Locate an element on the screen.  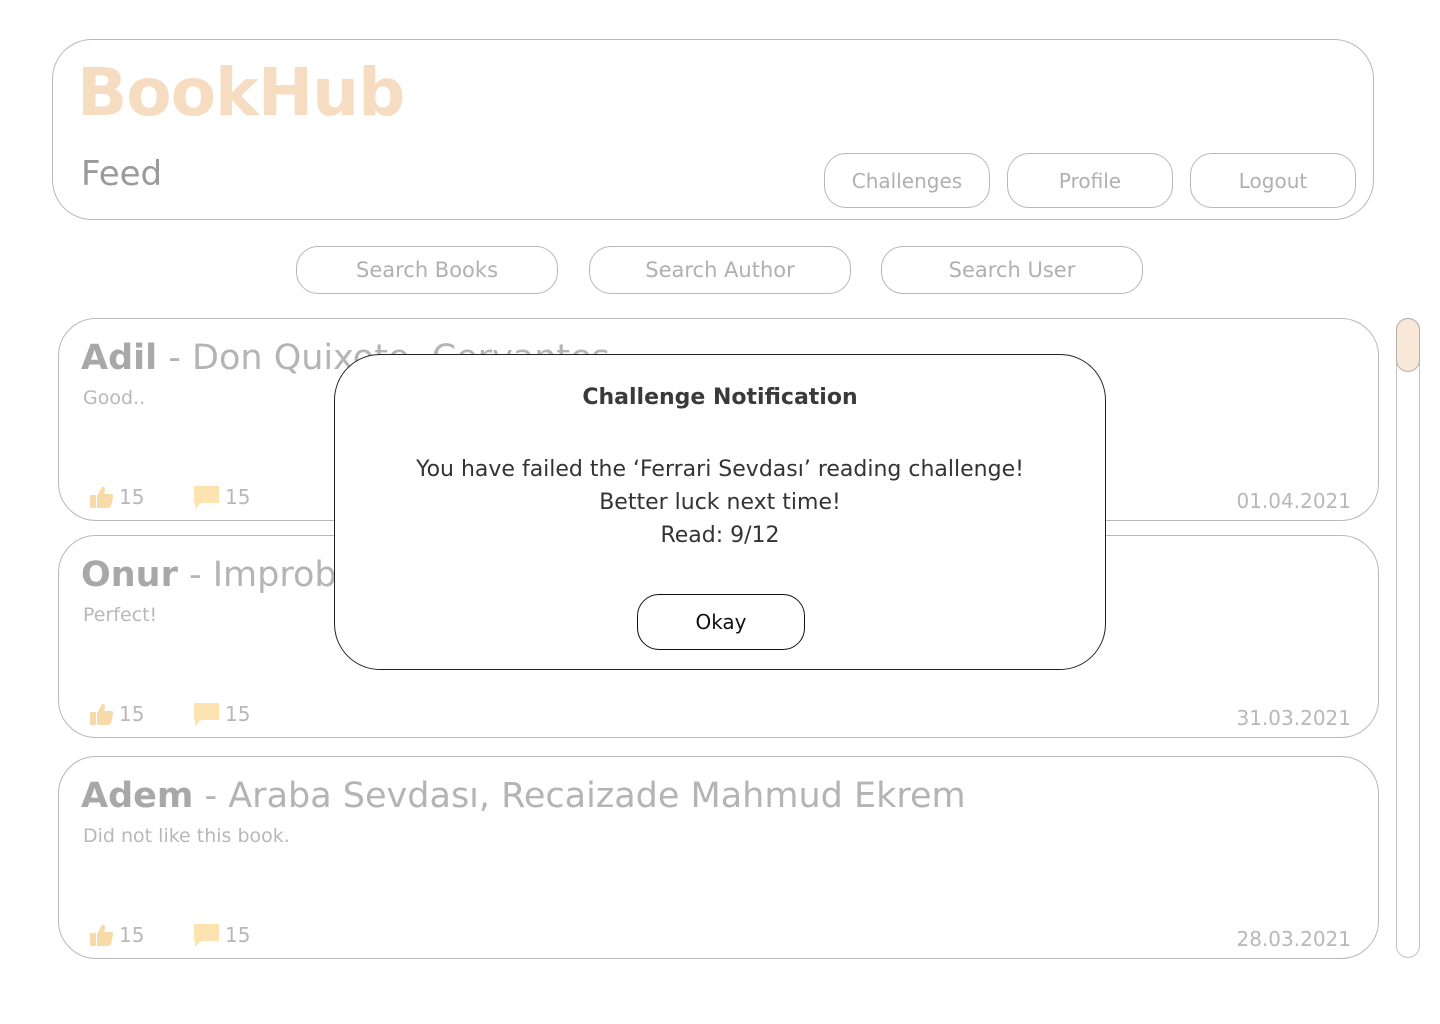
search-user-button: Search User is located at coordinates (1012, 270).